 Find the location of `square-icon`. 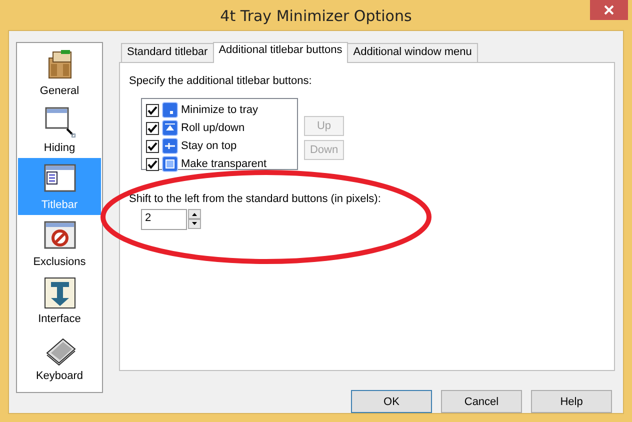

square-icon is located at coordinates (170, 164).